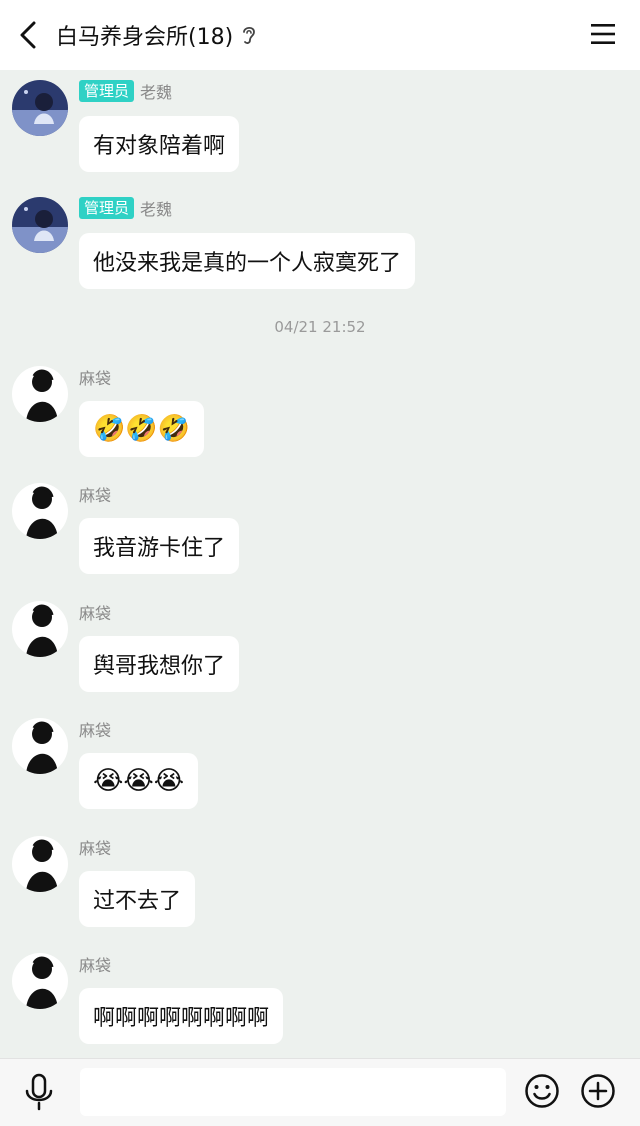 This screenshot has height=1126, width=640. I want to click on message-bubble: 舆哥我想你了, so click(159, 664).